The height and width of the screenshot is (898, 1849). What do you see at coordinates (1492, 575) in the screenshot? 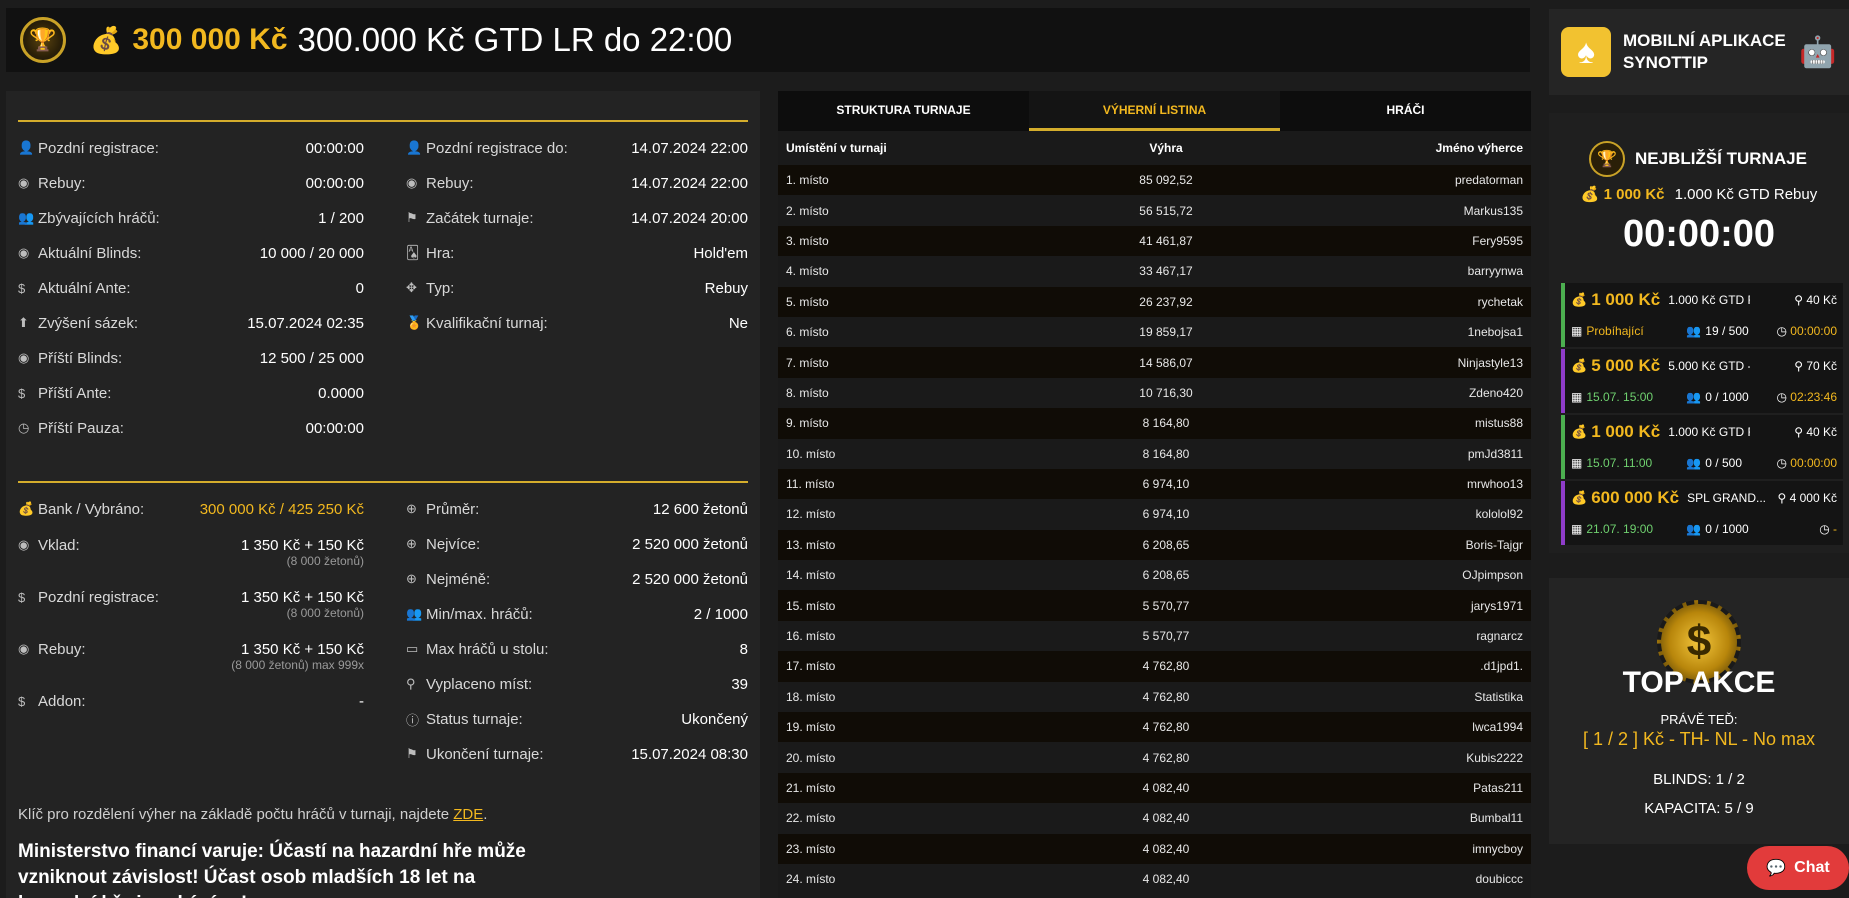
I see `cell-winner: OJpimpson` at bounding box center [1492, 575].